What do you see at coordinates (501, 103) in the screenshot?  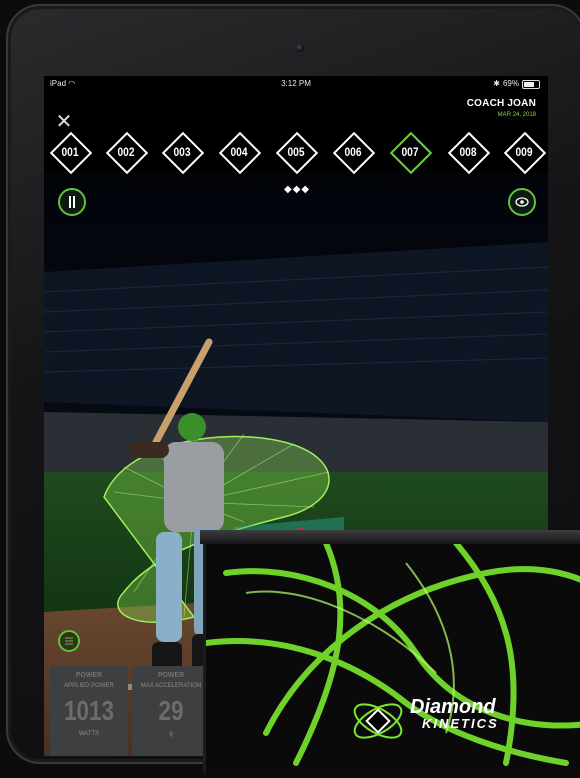 I see `coach-name: COACH JOAN` at bounding box center [501, 103].